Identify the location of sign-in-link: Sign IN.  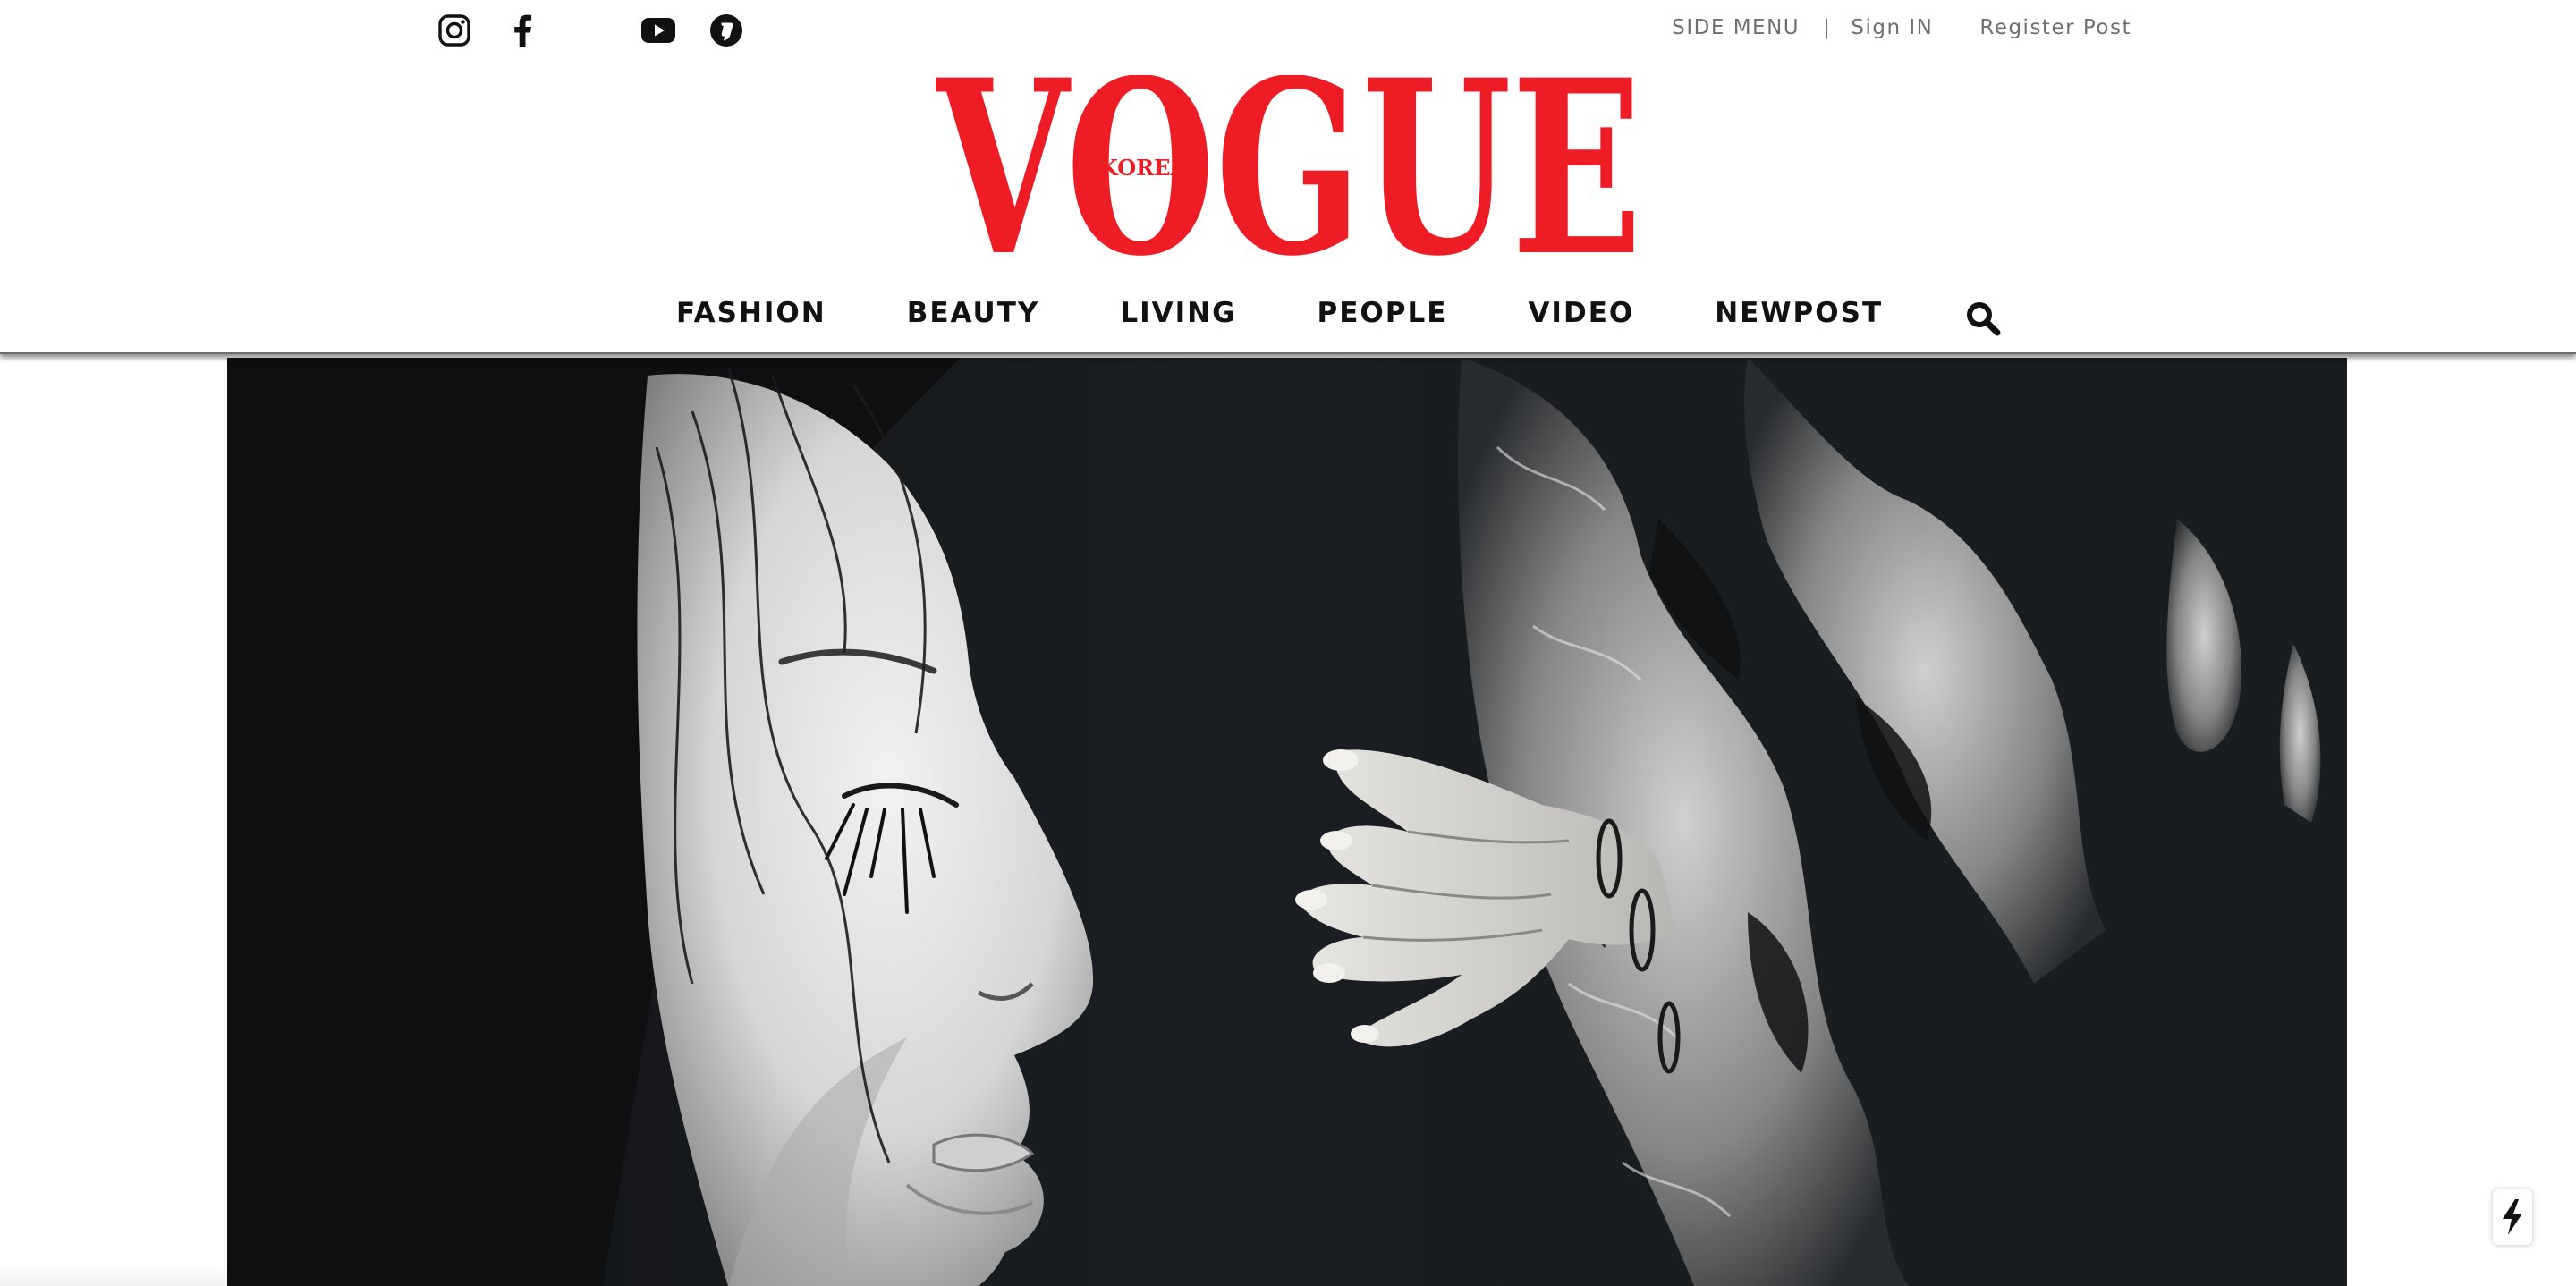
(1892, 27).